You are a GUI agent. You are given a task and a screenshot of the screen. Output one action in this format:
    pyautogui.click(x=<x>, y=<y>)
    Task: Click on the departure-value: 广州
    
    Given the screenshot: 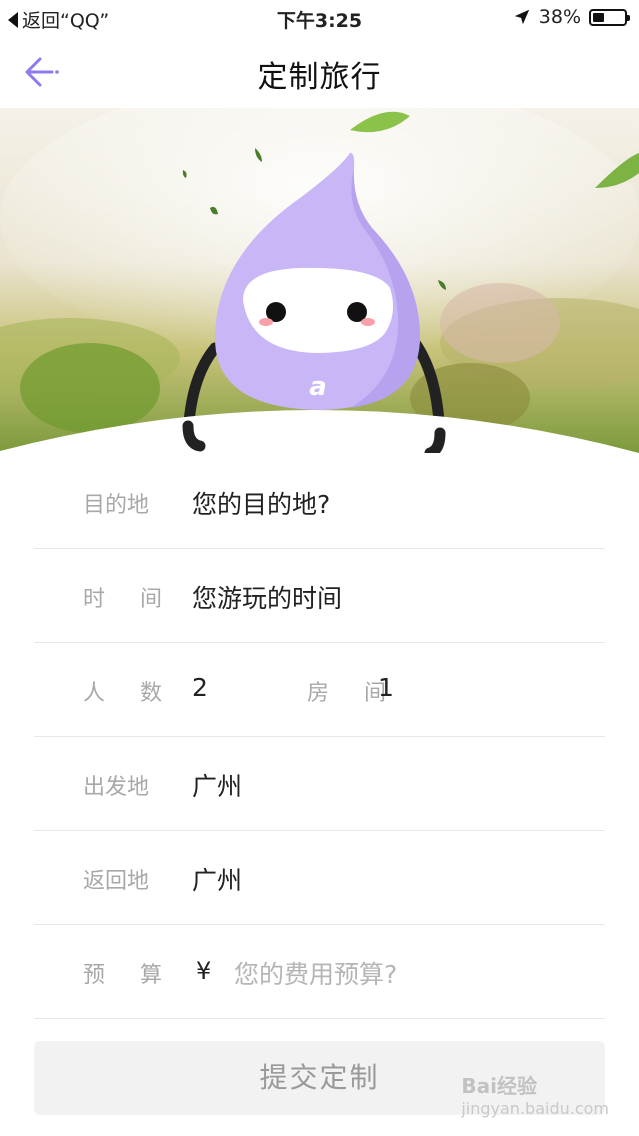 What is the action you would take?
    pyautogui.click(x=217, y=785)
    